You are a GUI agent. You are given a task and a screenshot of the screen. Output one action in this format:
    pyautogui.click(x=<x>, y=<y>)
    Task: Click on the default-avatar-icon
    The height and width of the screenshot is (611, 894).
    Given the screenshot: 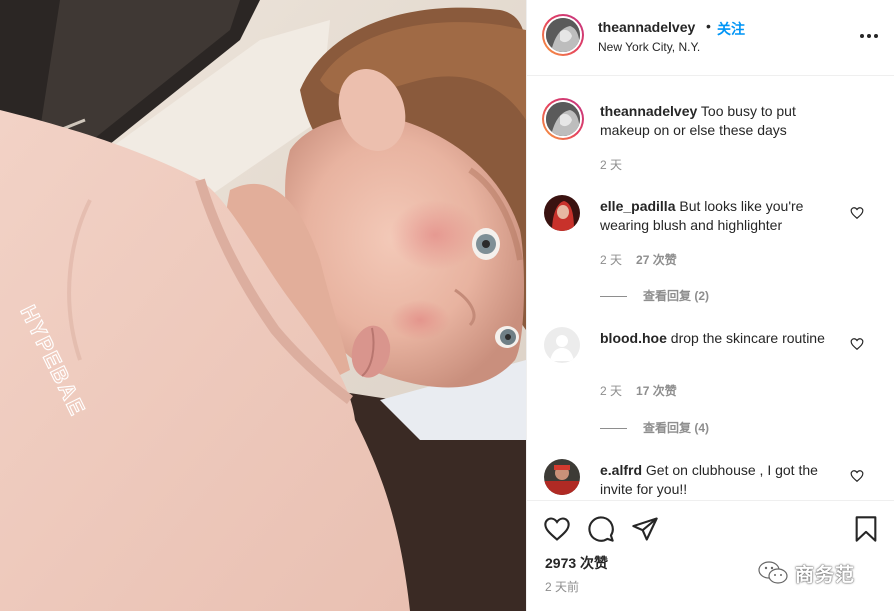 What is the action you would take?
    pyautogui.click(x=562, y=345)
    